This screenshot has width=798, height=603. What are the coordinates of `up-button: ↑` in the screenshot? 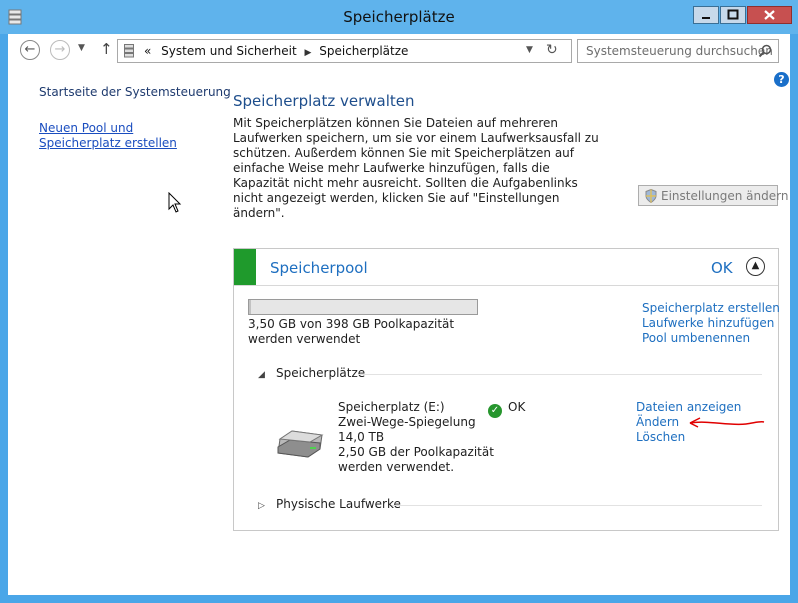 It's located at (106, 49).